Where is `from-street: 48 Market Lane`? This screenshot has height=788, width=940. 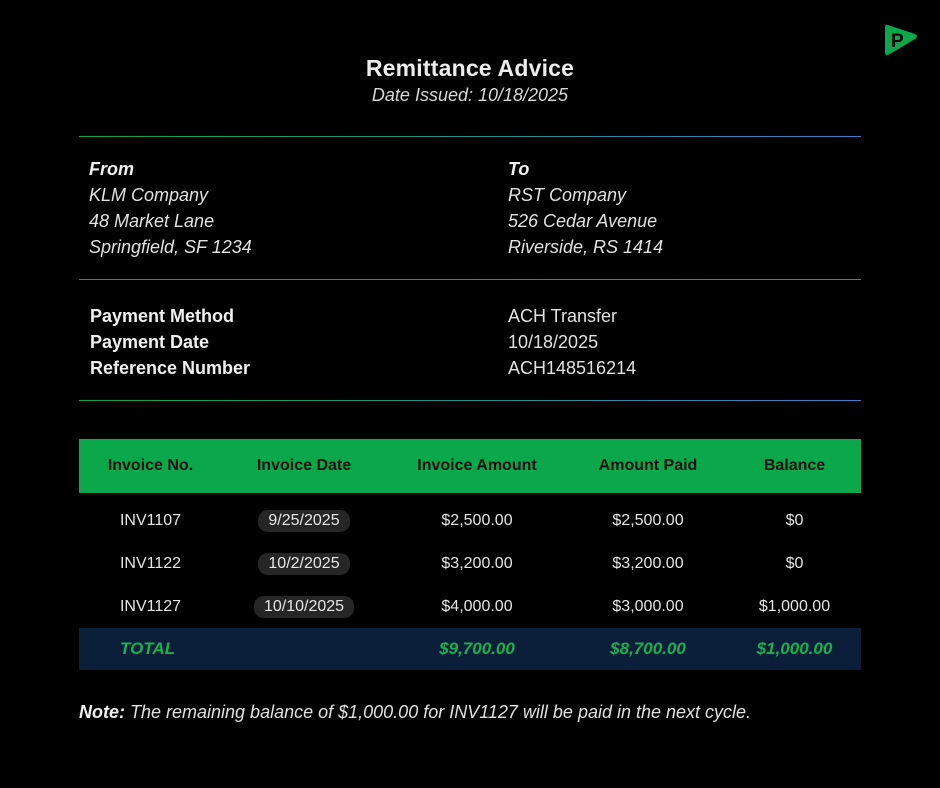 from-street: 48 Market Lane is located at coordinates (152, 221).